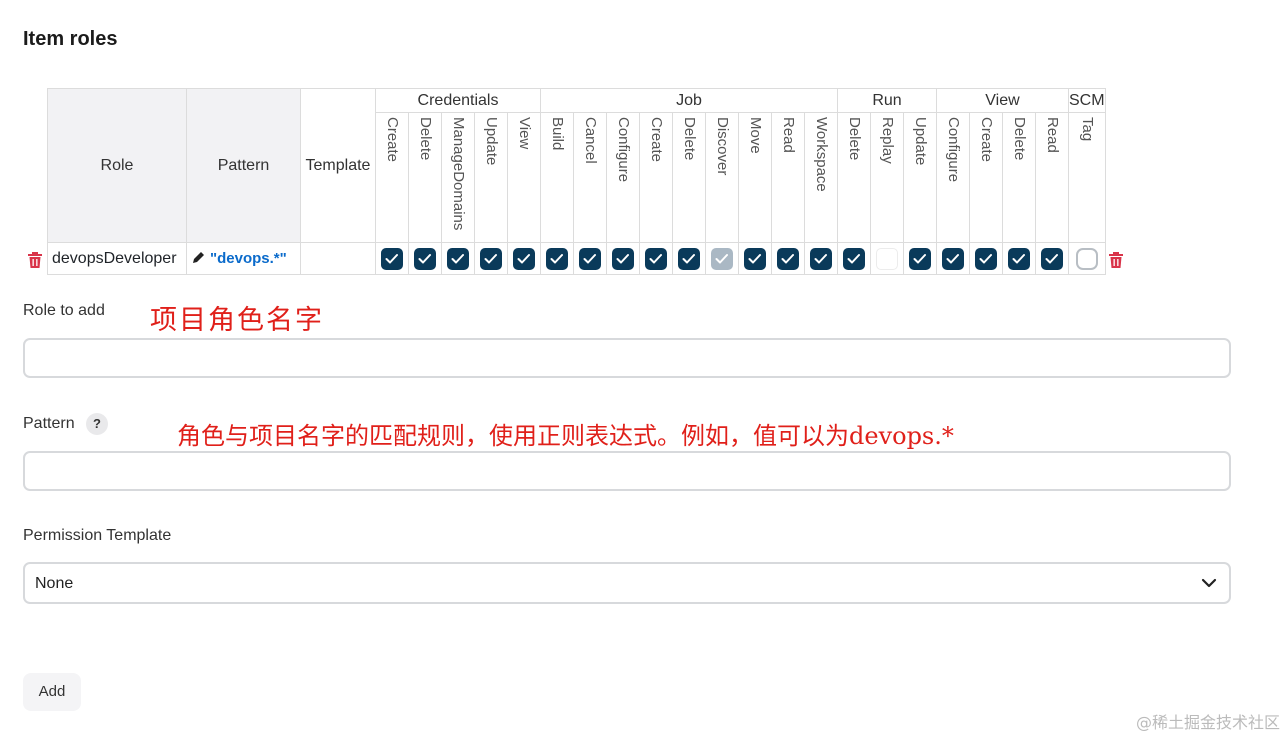  What do you see at coordinates (243, 165) in the screenshot?
I see `pattern-column-header: Pattern` at bounding box center [243, 165].